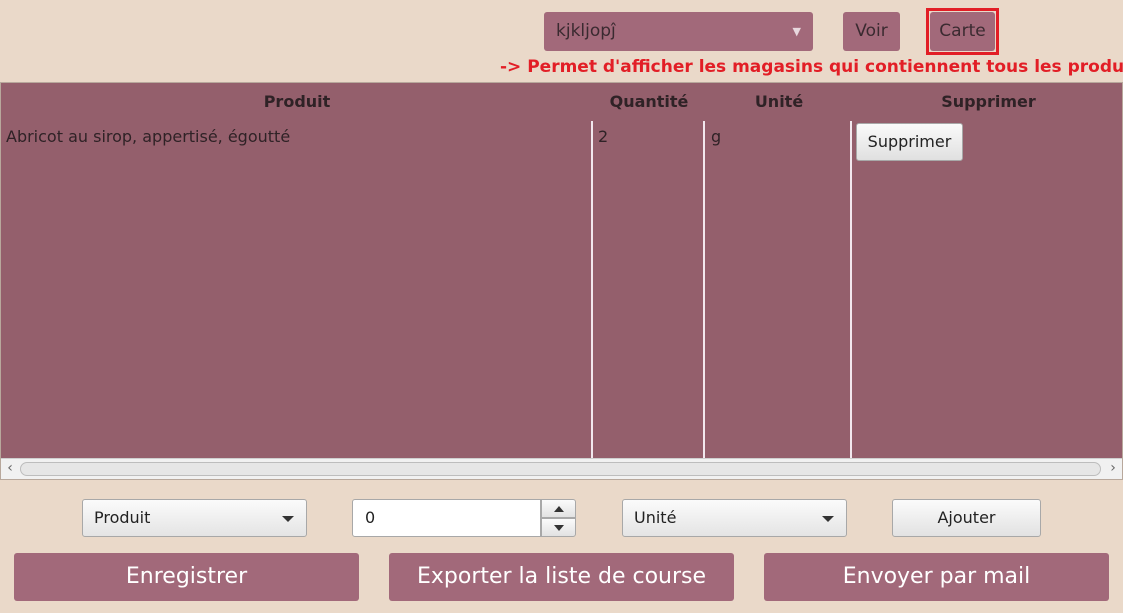 This screenshot has height=613, width=1123. I want to click on ajouter-button: Ajouter, so click(966, 518).